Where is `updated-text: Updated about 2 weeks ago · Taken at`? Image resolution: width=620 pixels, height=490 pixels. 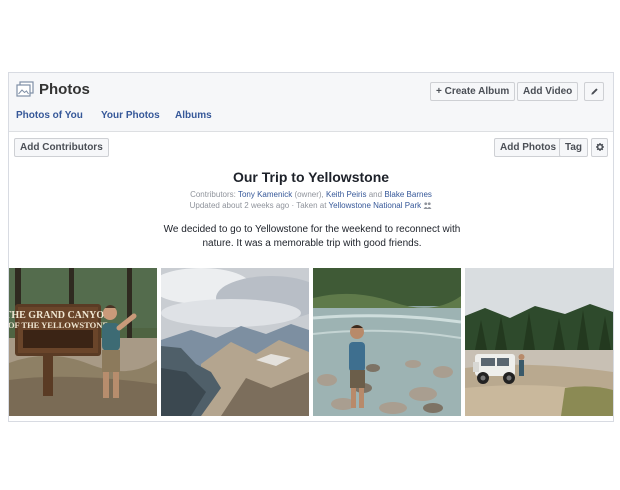 updated-text: Updated about 2 weeks ago · Taken at is located at coordinates (258, 205).